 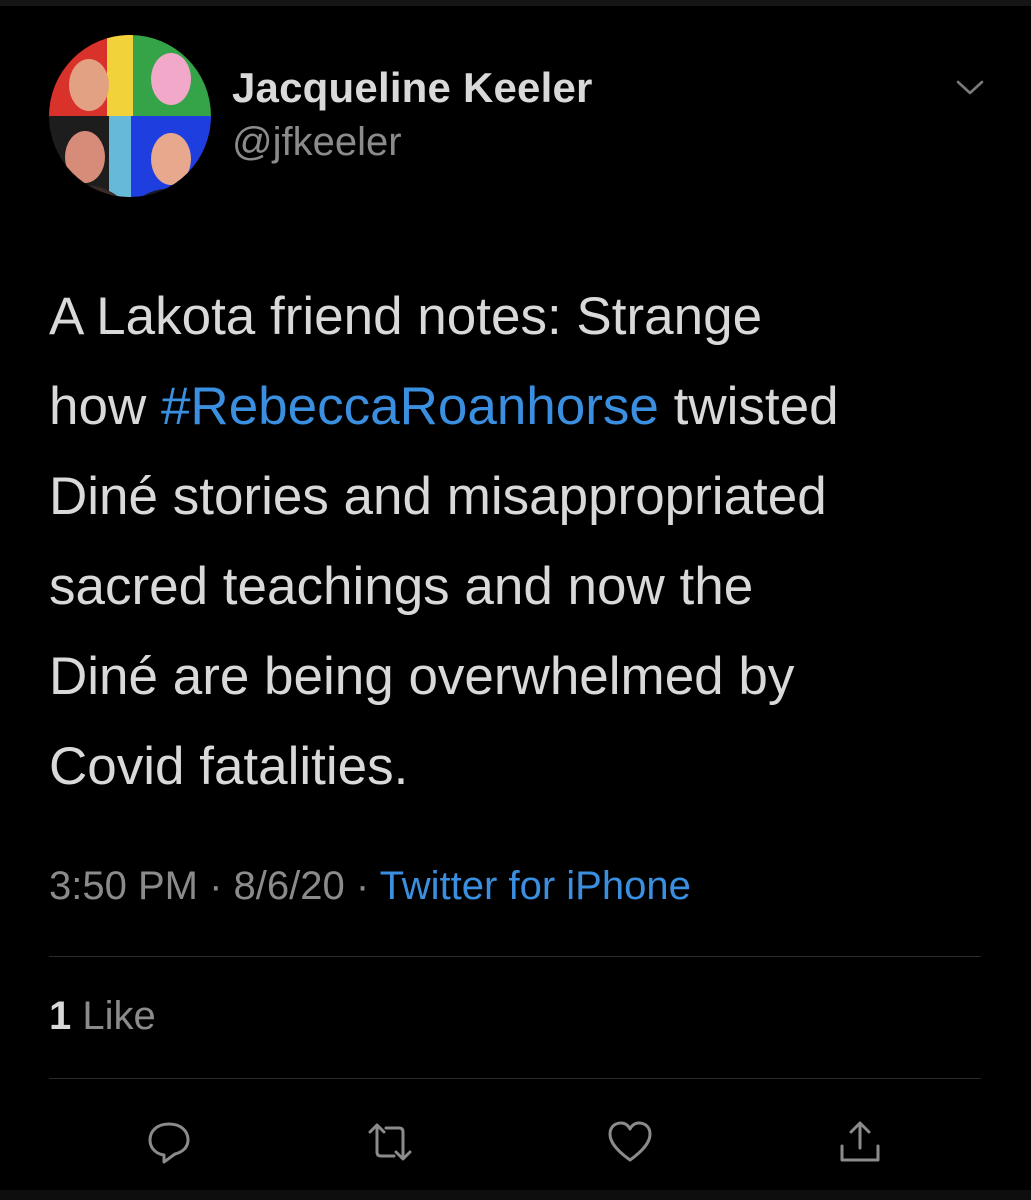 What do you see at coordinates (390, 1142) in the screenshot?
I see `retweet-icon` at bounding box center [390, 1142].